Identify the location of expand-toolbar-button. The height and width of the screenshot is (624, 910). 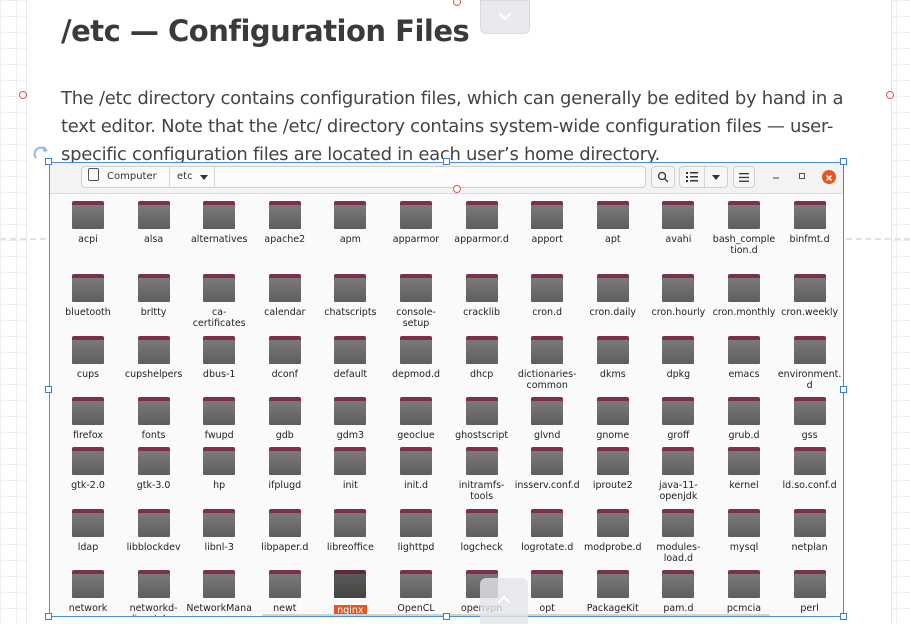
(504, 601).